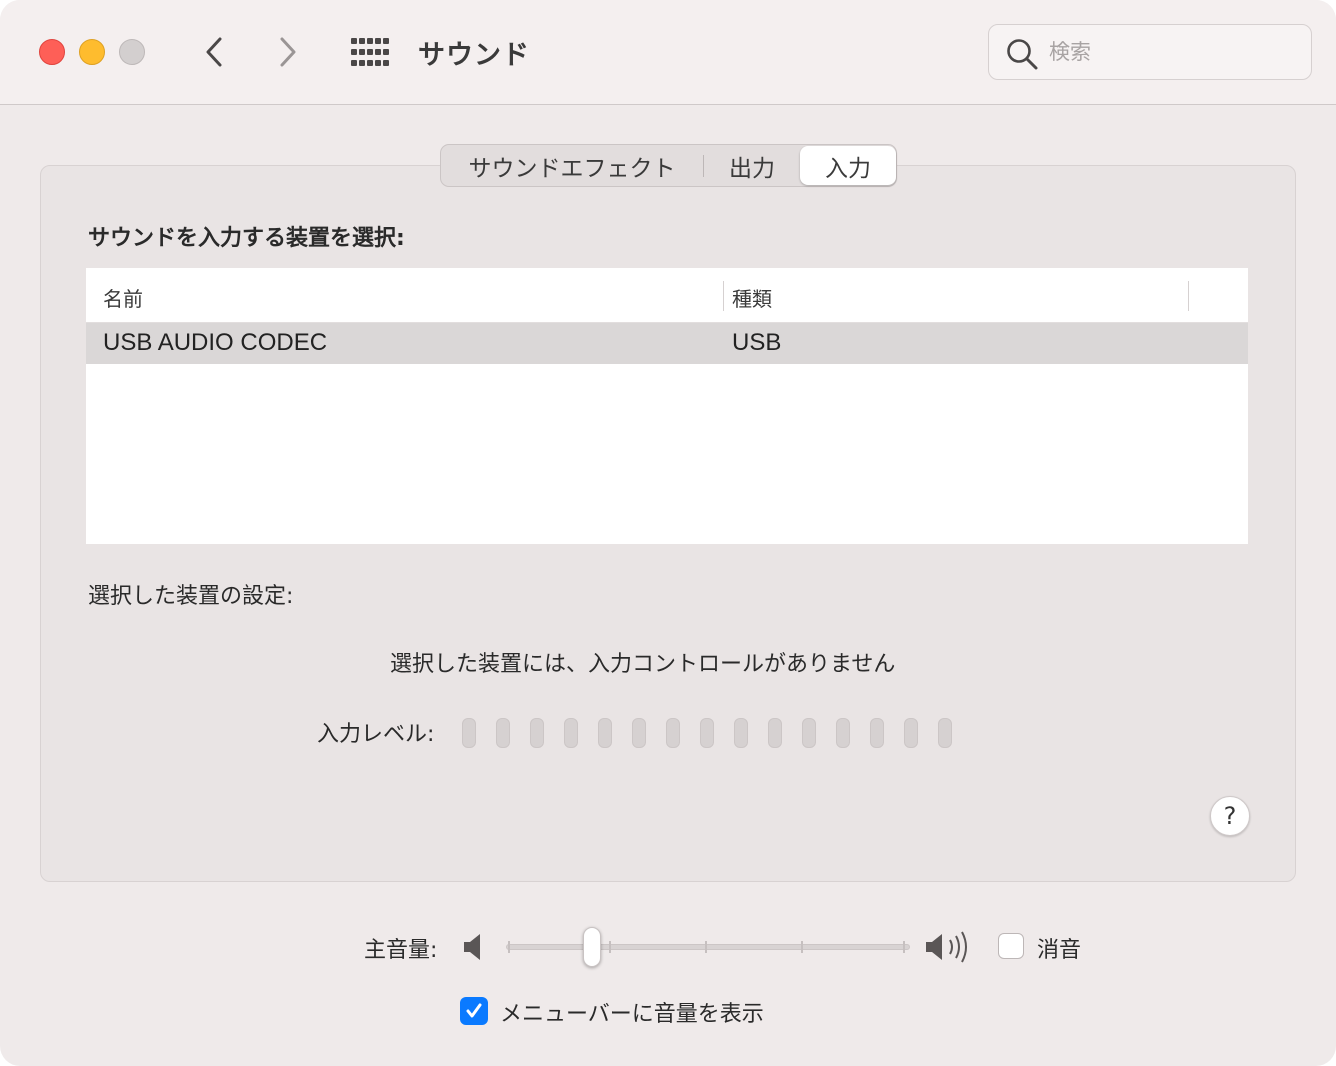 The height and width of the screenshot is (1066, 1336). I want to click on window-title: サウンド, so click(474, 55).